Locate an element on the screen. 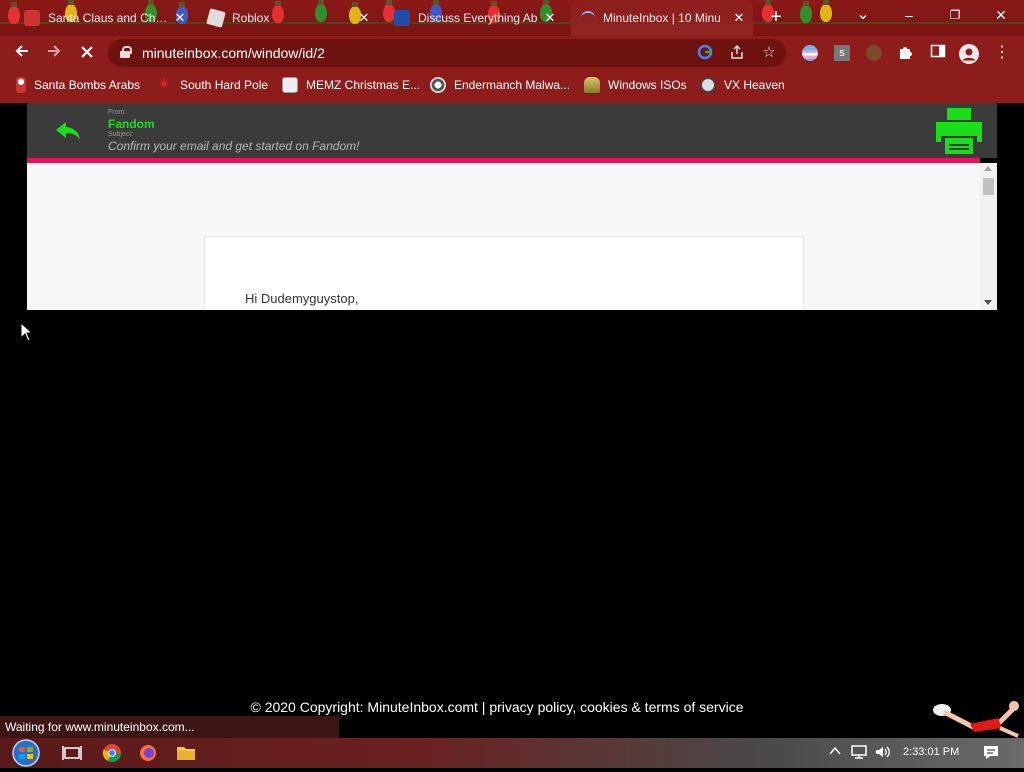 Image resolution: width=1024 pixels, height=772 pixels. close-icon is located at coordinates (87, 52).